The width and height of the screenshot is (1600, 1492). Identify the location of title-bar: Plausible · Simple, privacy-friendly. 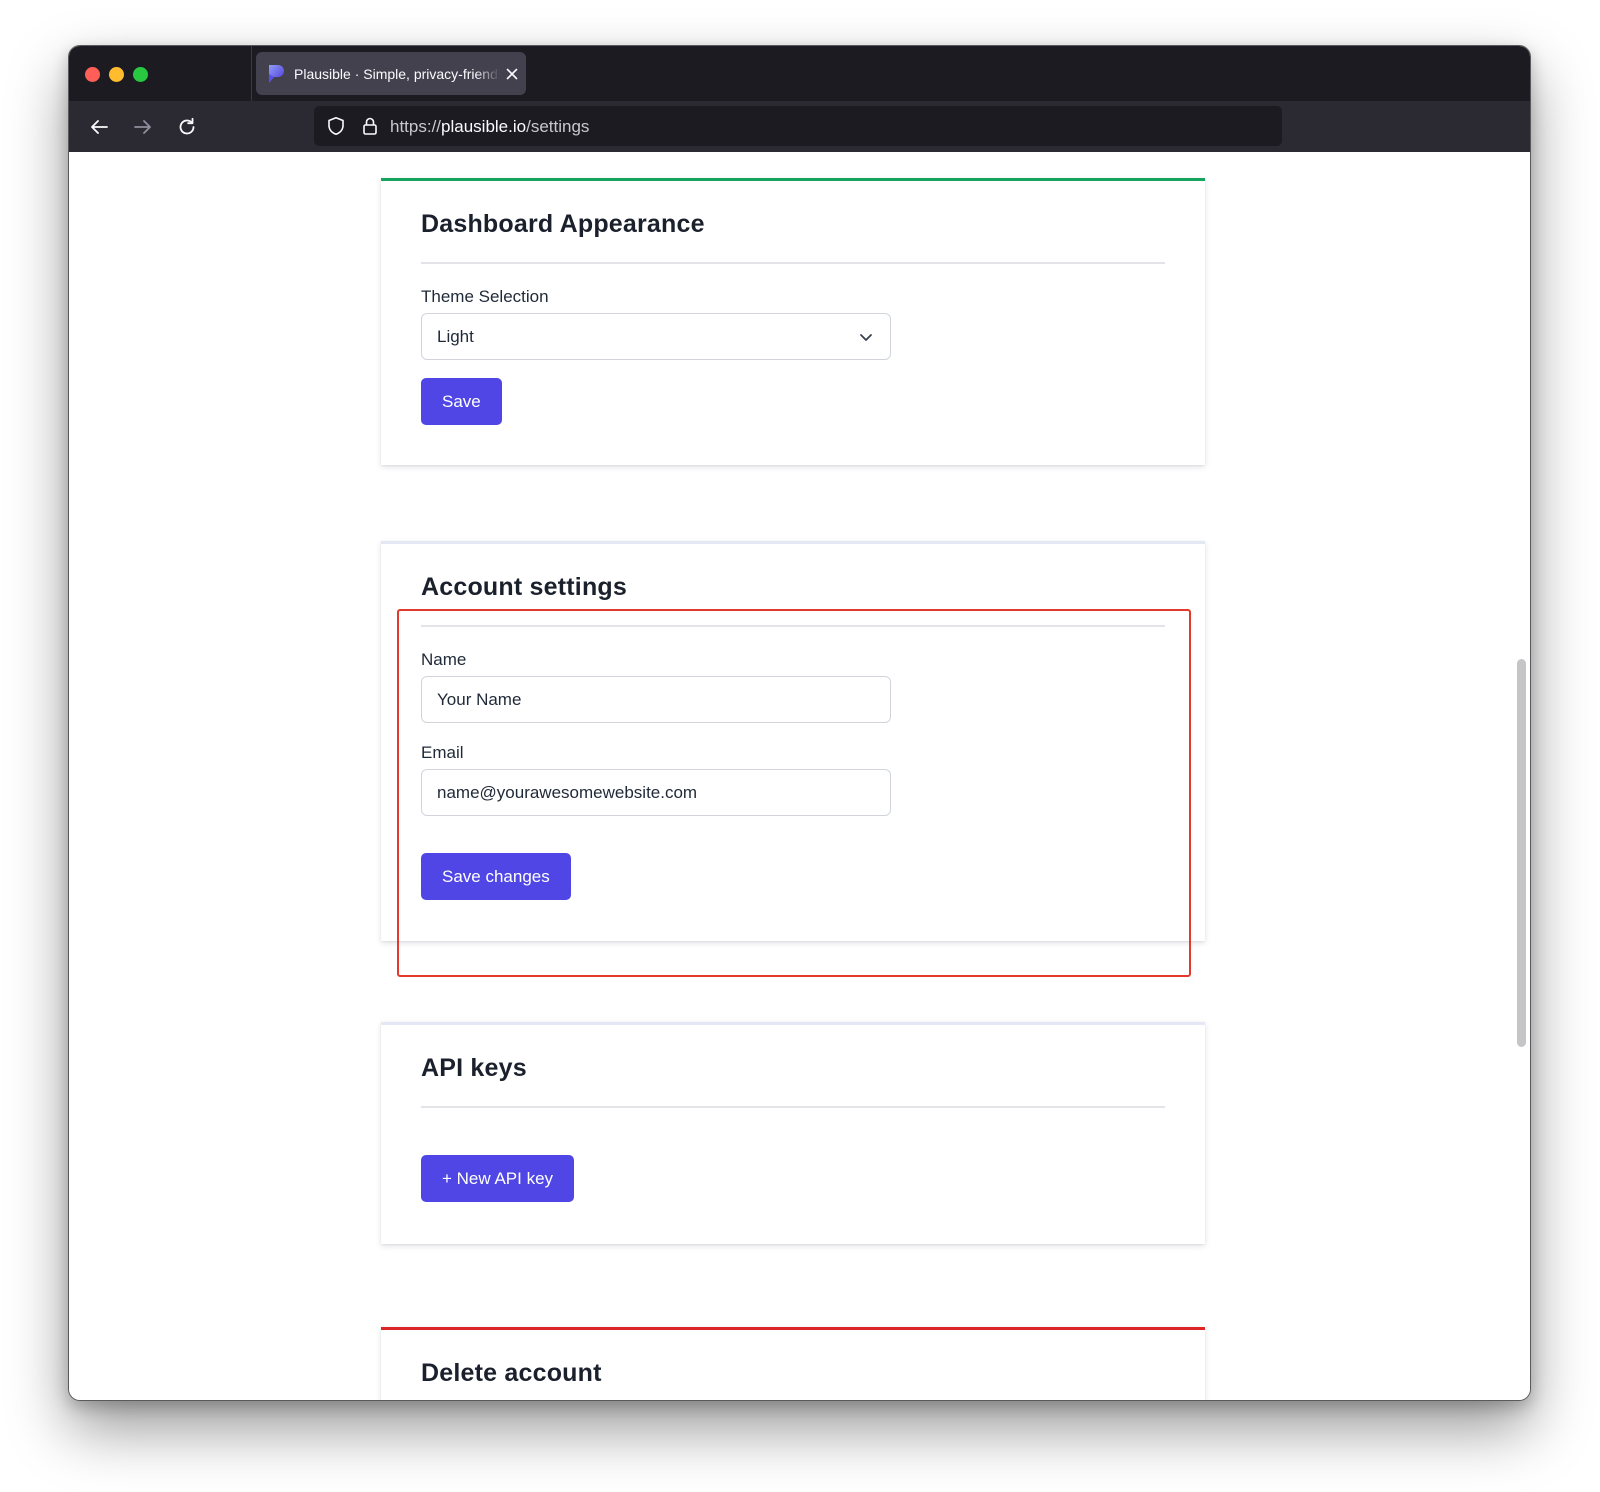
(799, 73).